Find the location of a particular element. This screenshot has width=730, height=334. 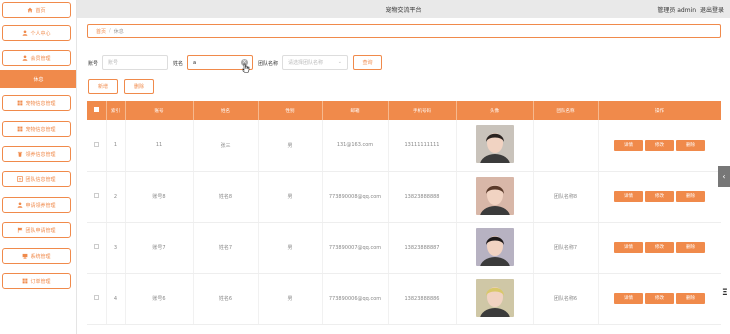

cell-name: 姓名8 is located at coordinates (226, 197).